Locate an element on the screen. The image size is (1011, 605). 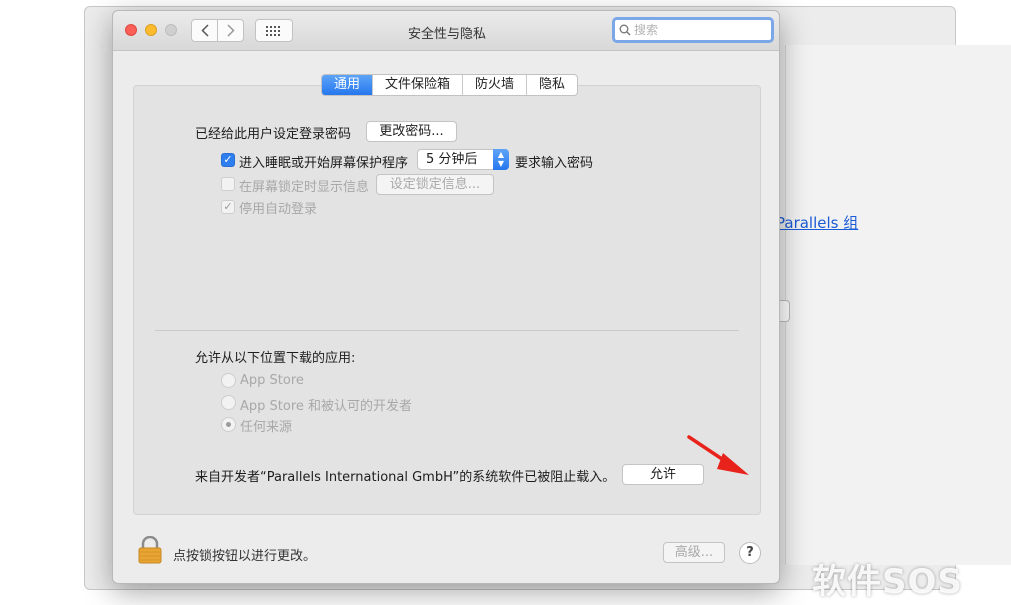
search-icon is located at coordinates (625, 30).